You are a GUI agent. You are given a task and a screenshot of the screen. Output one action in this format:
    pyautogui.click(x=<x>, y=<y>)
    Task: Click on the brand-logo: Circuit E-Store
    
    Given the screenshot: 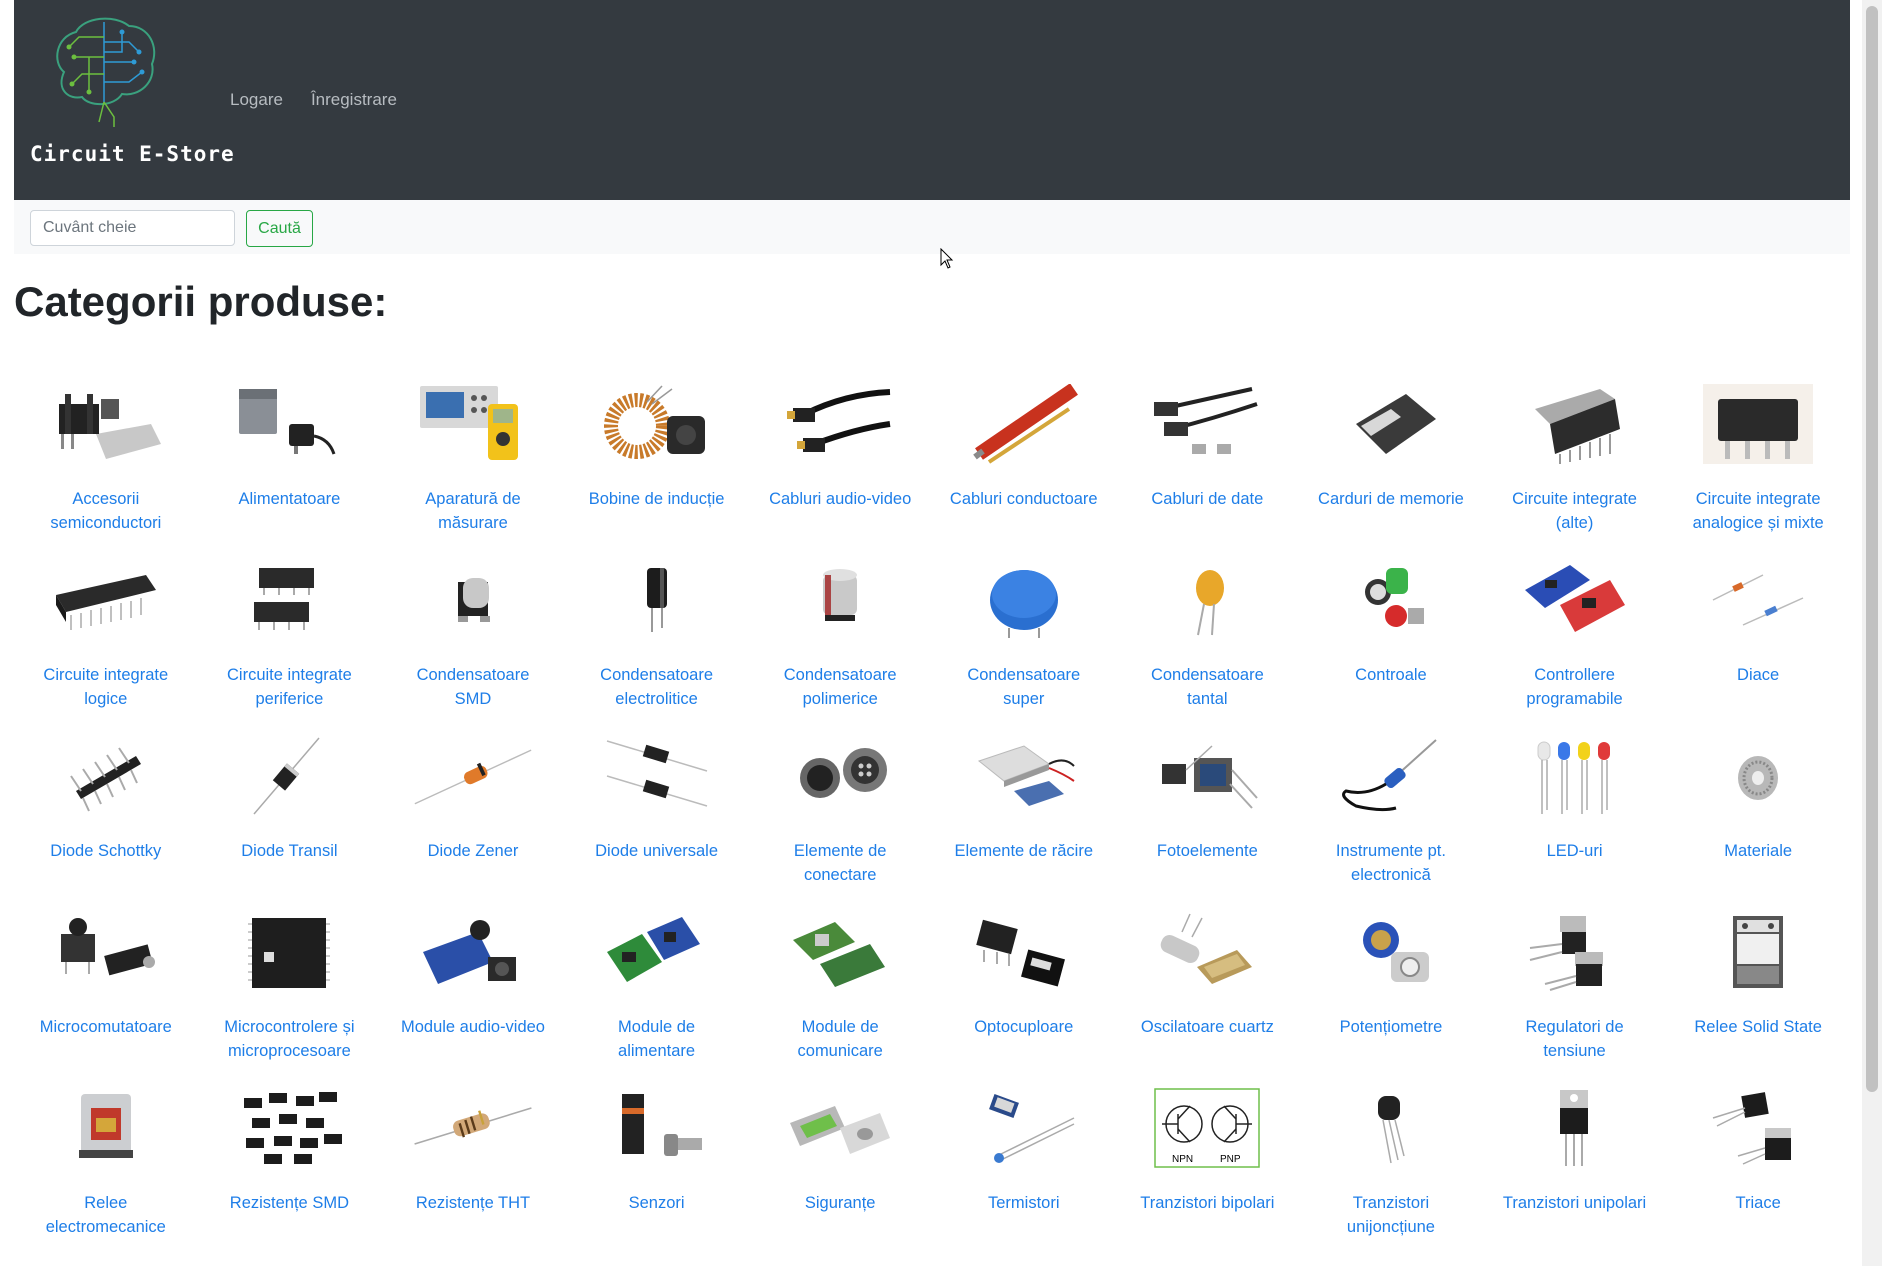 What is the action you would take?
    pyautogui.click(x=132, y=90)
    